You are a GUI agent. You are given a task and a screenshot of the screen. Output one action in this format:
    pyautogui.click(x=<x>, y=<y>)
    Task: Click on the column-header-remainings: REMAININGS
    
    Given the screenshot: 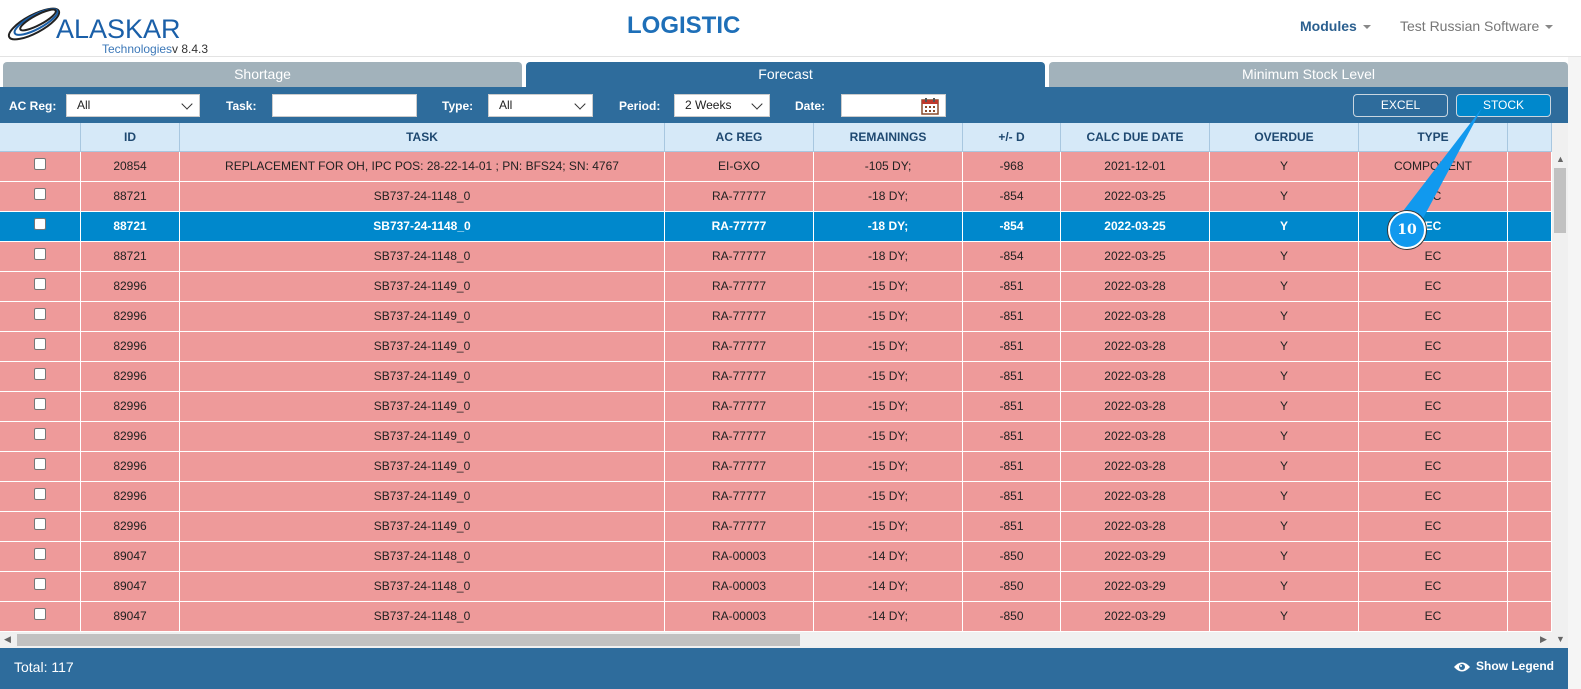 What is the action you would take?
    pyautogui.click(x=888, y=137)
    